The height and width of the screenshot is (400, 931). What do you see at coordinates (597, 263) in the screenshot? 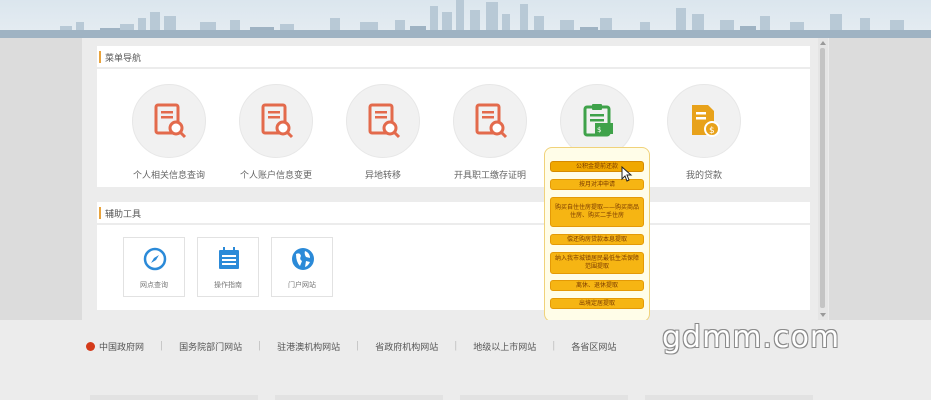
I see `popup-option: 纳入我市城镇居民最低生活保障范围提取` at bounding box center [597, 263].